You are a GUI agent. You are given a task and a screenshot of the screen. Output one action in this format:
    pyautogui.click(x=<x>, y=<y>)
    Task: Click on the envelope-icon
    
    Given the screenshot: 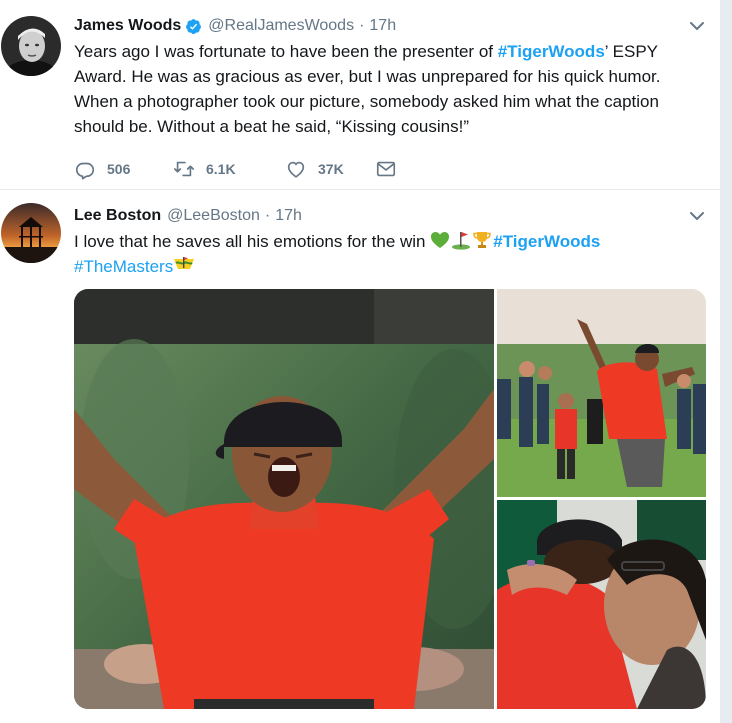 What is the action you would take?
    pyautogui.click(x=386, y=169)
    